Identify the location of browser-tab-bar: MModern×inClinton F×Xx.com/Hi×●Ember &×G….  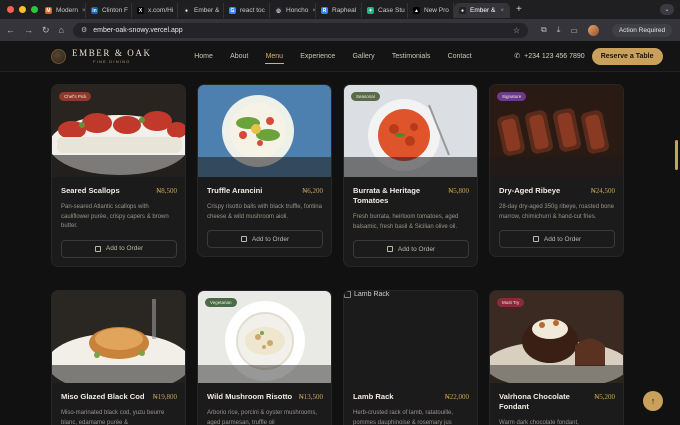
(340, 9).